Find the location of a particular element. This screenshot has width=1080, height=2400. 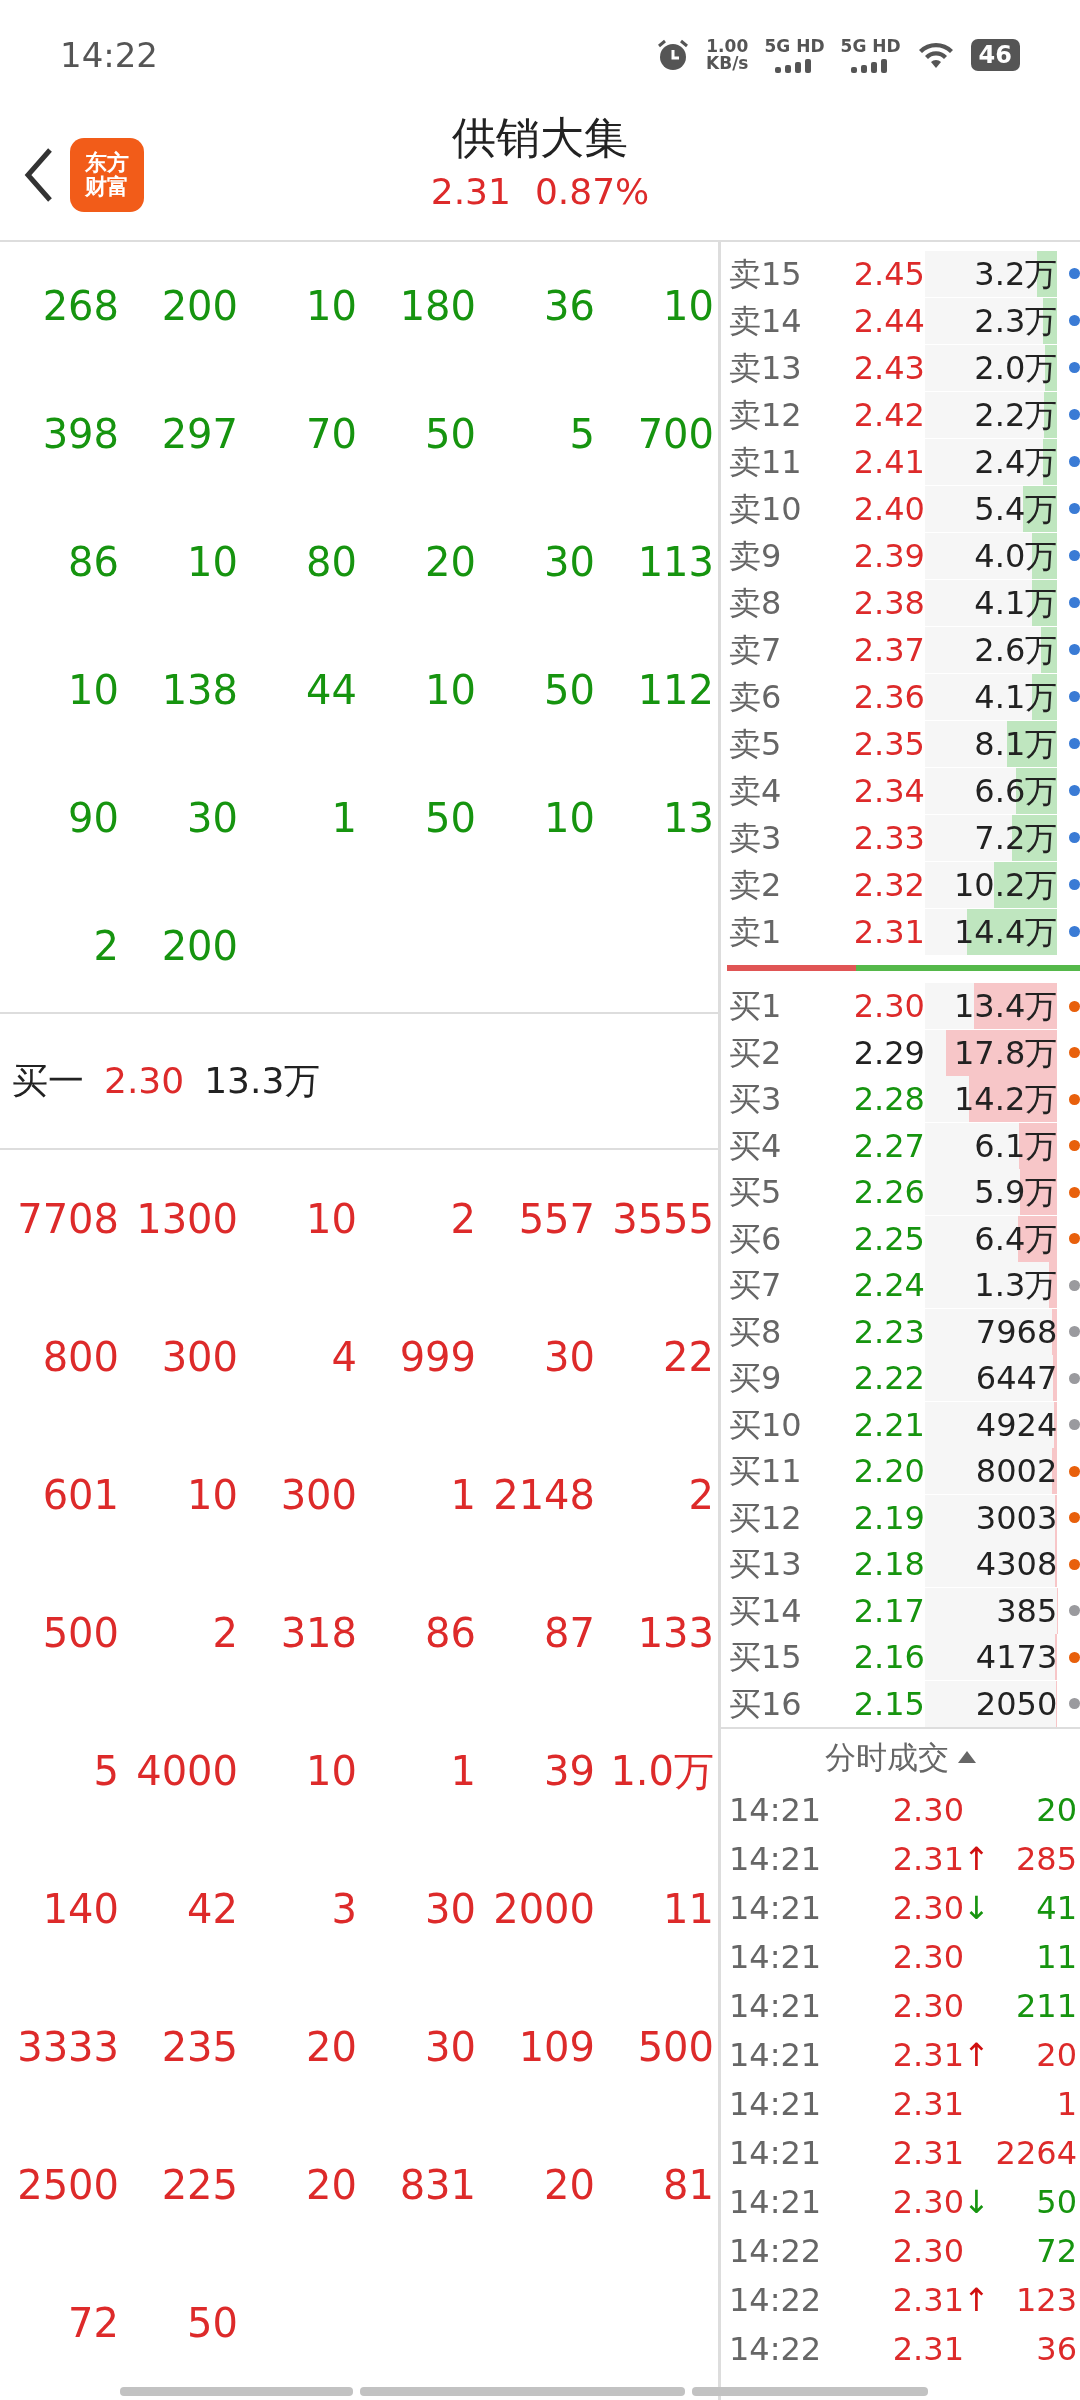

back-button is located at coordinates (39, 175).